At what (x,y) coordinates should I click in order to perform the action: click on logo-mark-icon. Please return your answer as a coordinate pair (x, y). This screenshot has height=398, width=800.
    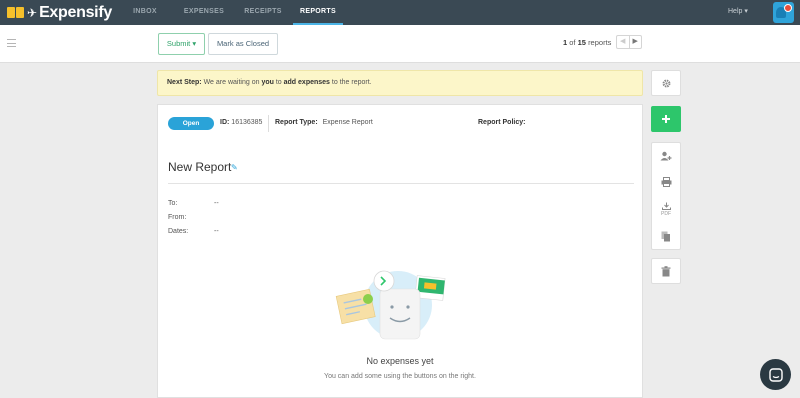
    Looking at the image, I should click on (15, 12).